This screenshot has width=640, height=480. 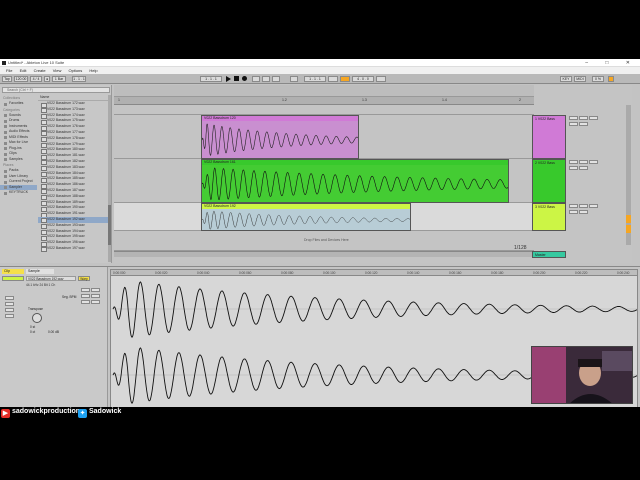 What do you see at coordinates (93, 70) in the screenshot?
I see `menu-help: Help` at bounding box center [93, 70].